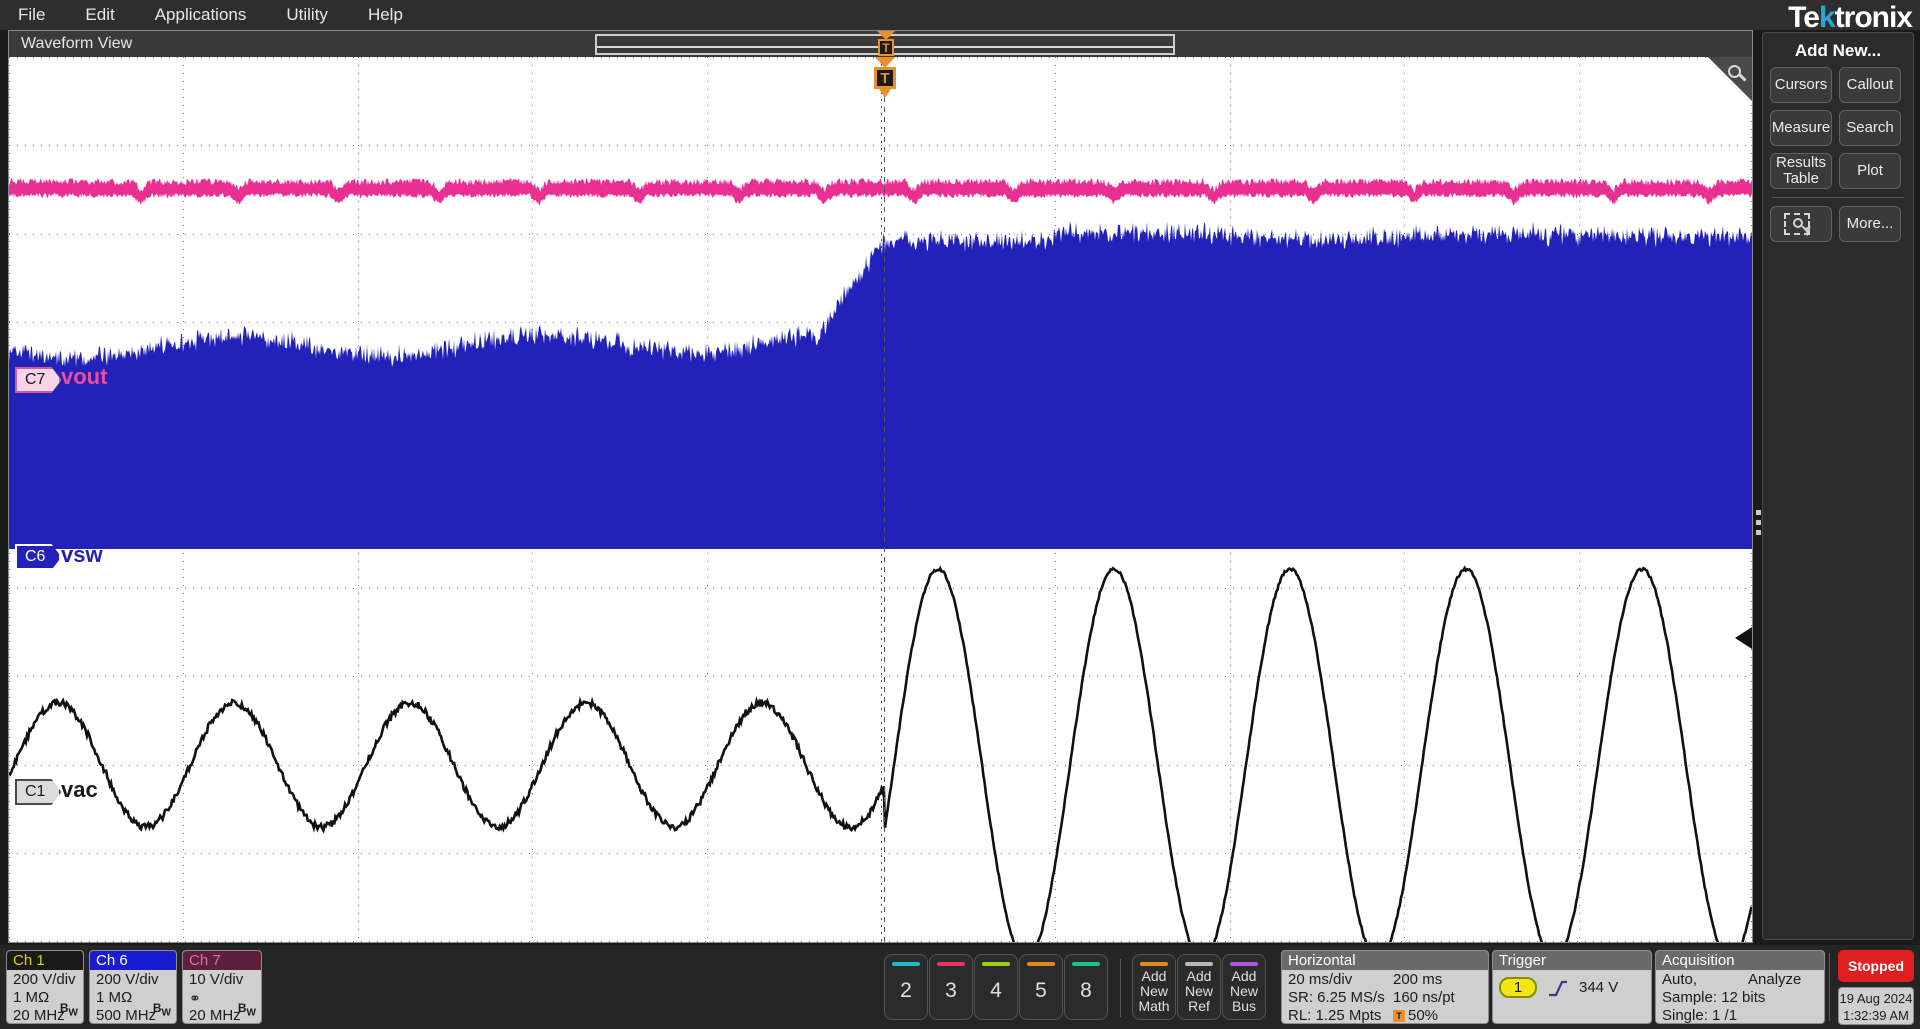 The image size is (1920, 1029). Describe the element at coordinates (880, 192) in the screenshot. I see `trace-c7-vout` at that location.